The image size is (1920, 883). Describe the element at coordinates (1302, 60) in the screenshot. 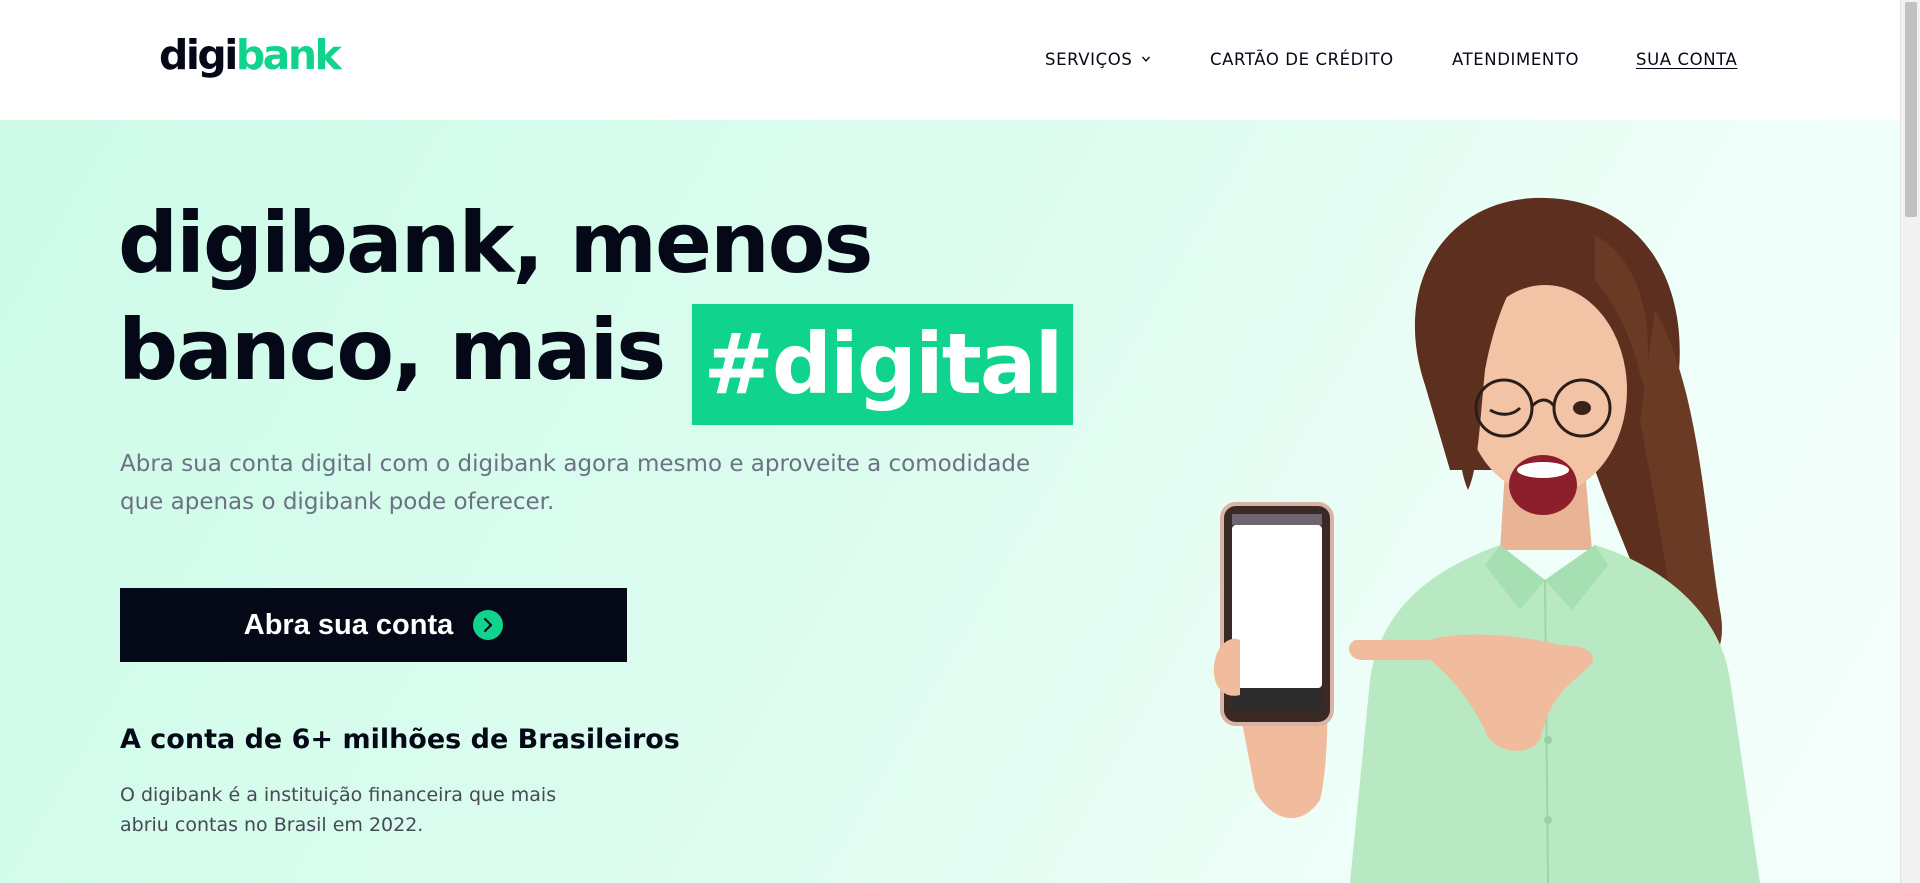

I see `nav-cartao-de-credito: CARTÃO DE CRÉDITO` at that location.